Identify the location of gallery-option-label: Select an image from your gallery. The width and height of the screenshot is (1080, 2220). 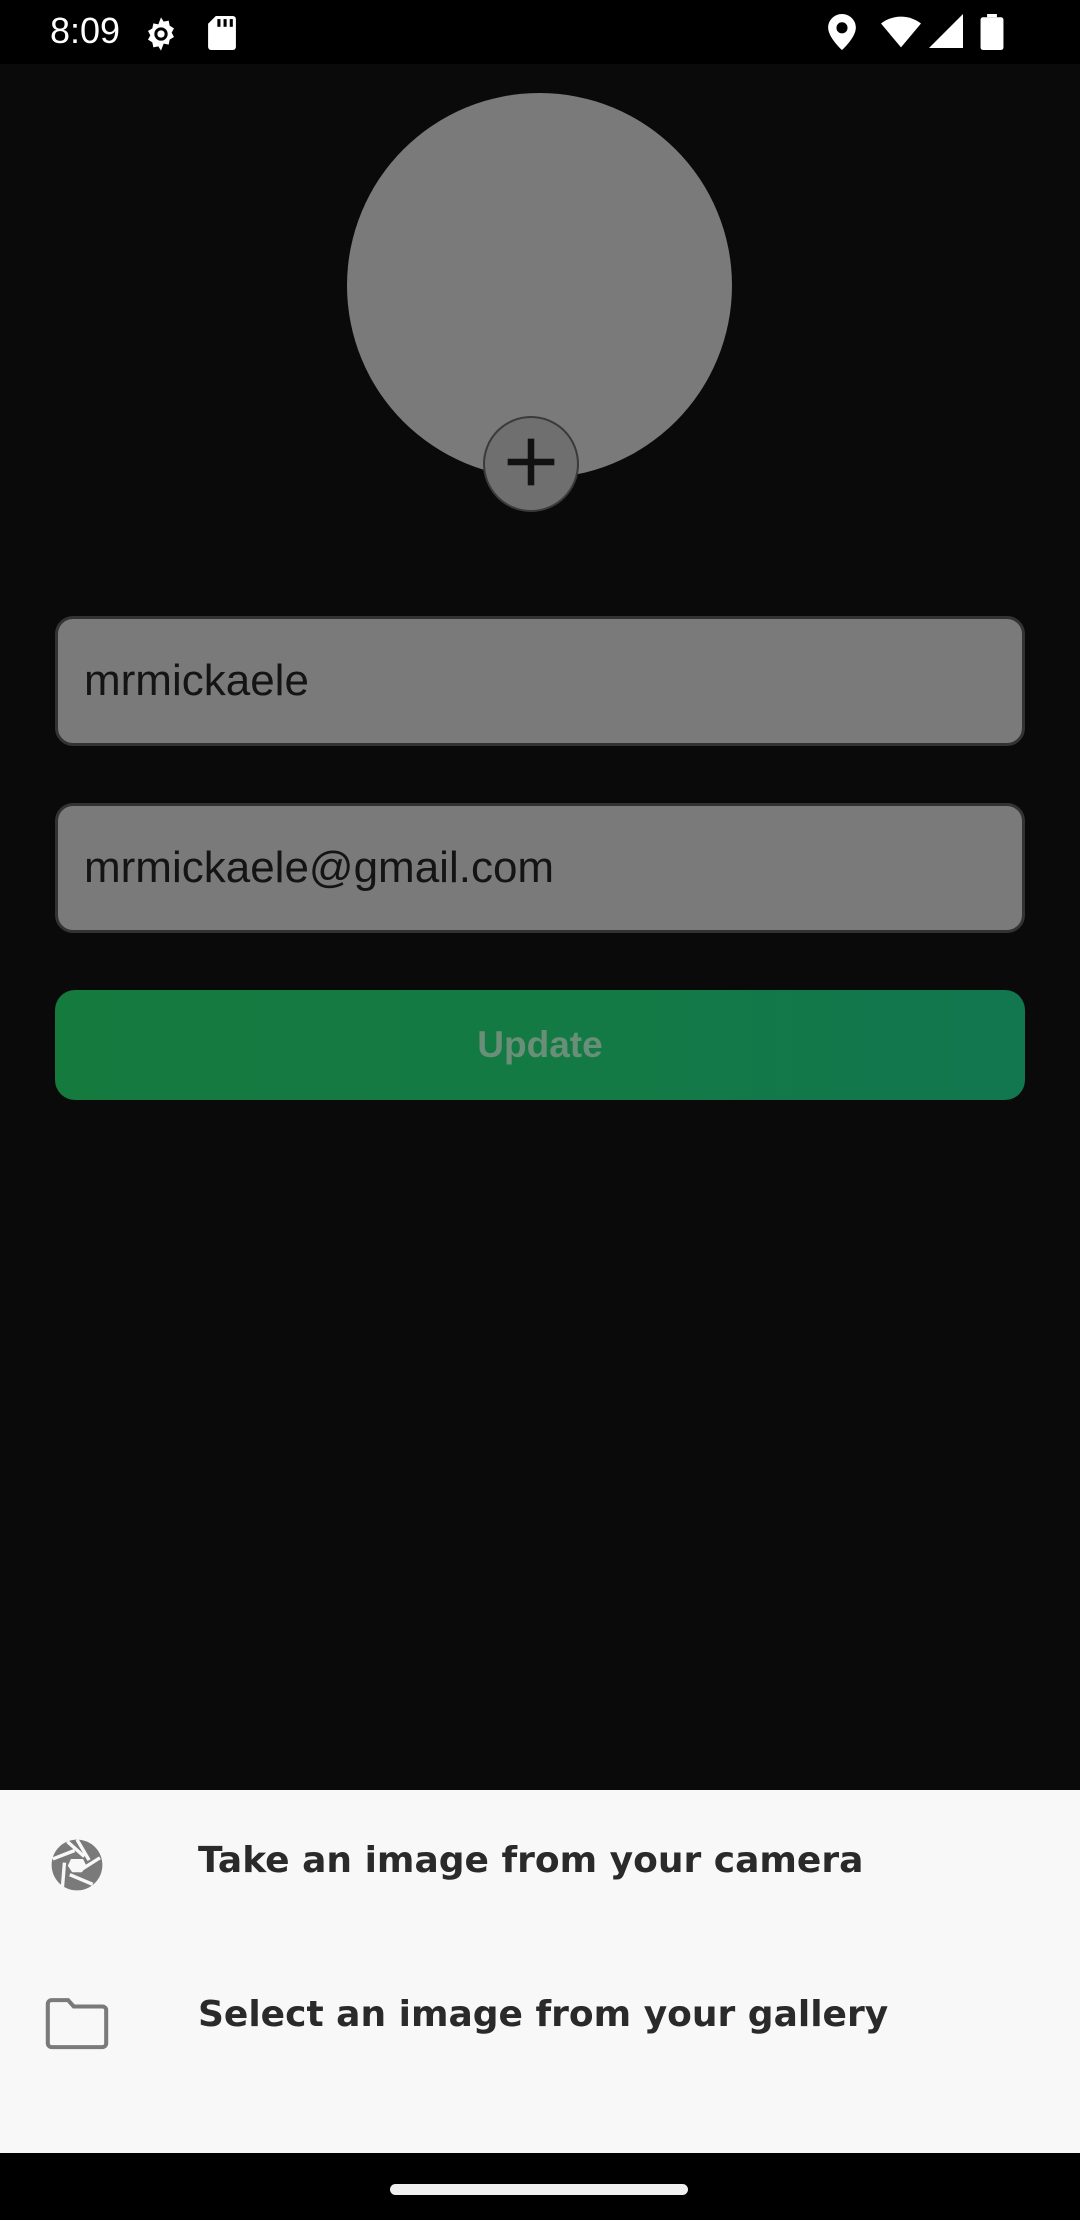
(543, 2014).